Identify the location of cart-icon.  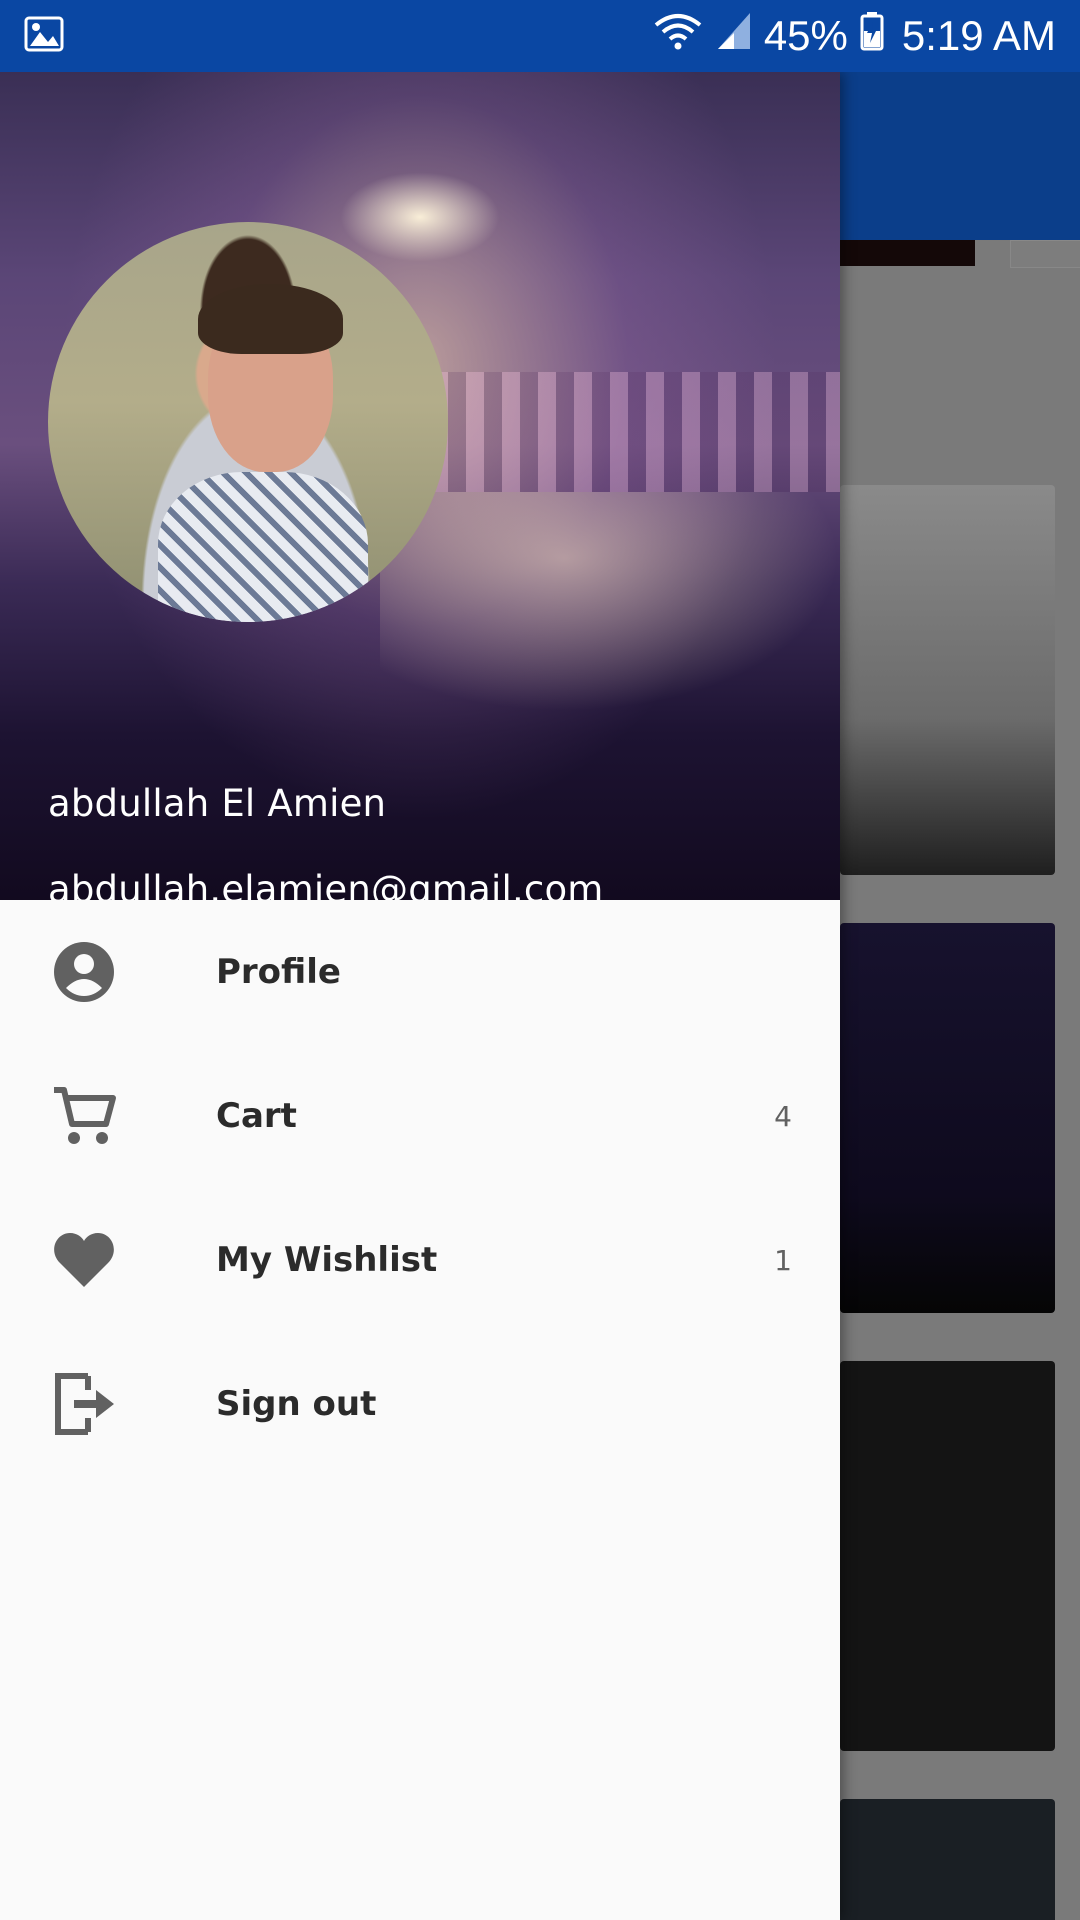
(84, 1116).